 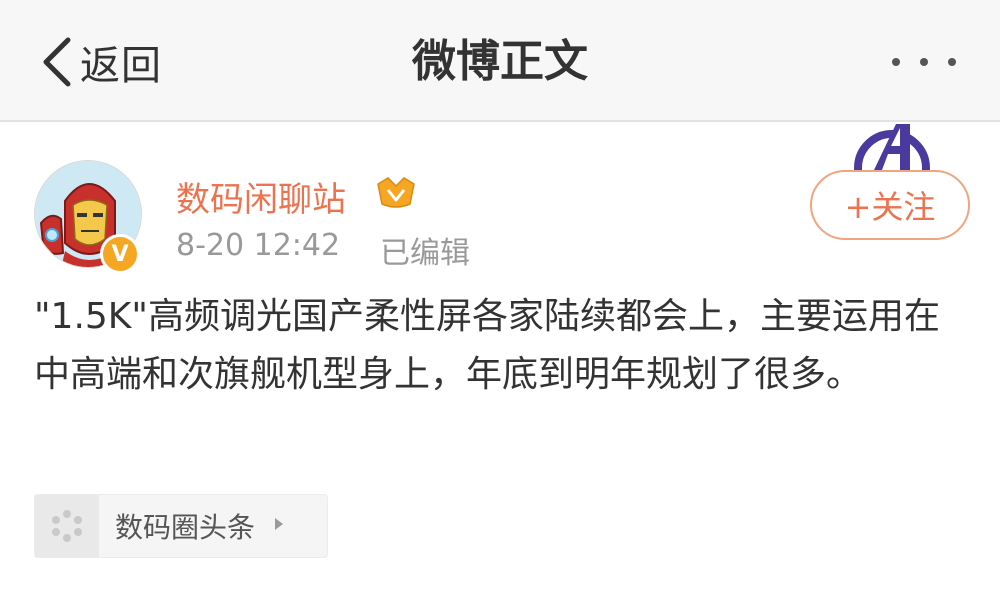 I want to click on avengers-logo-icon, so click(x=892, y=165).